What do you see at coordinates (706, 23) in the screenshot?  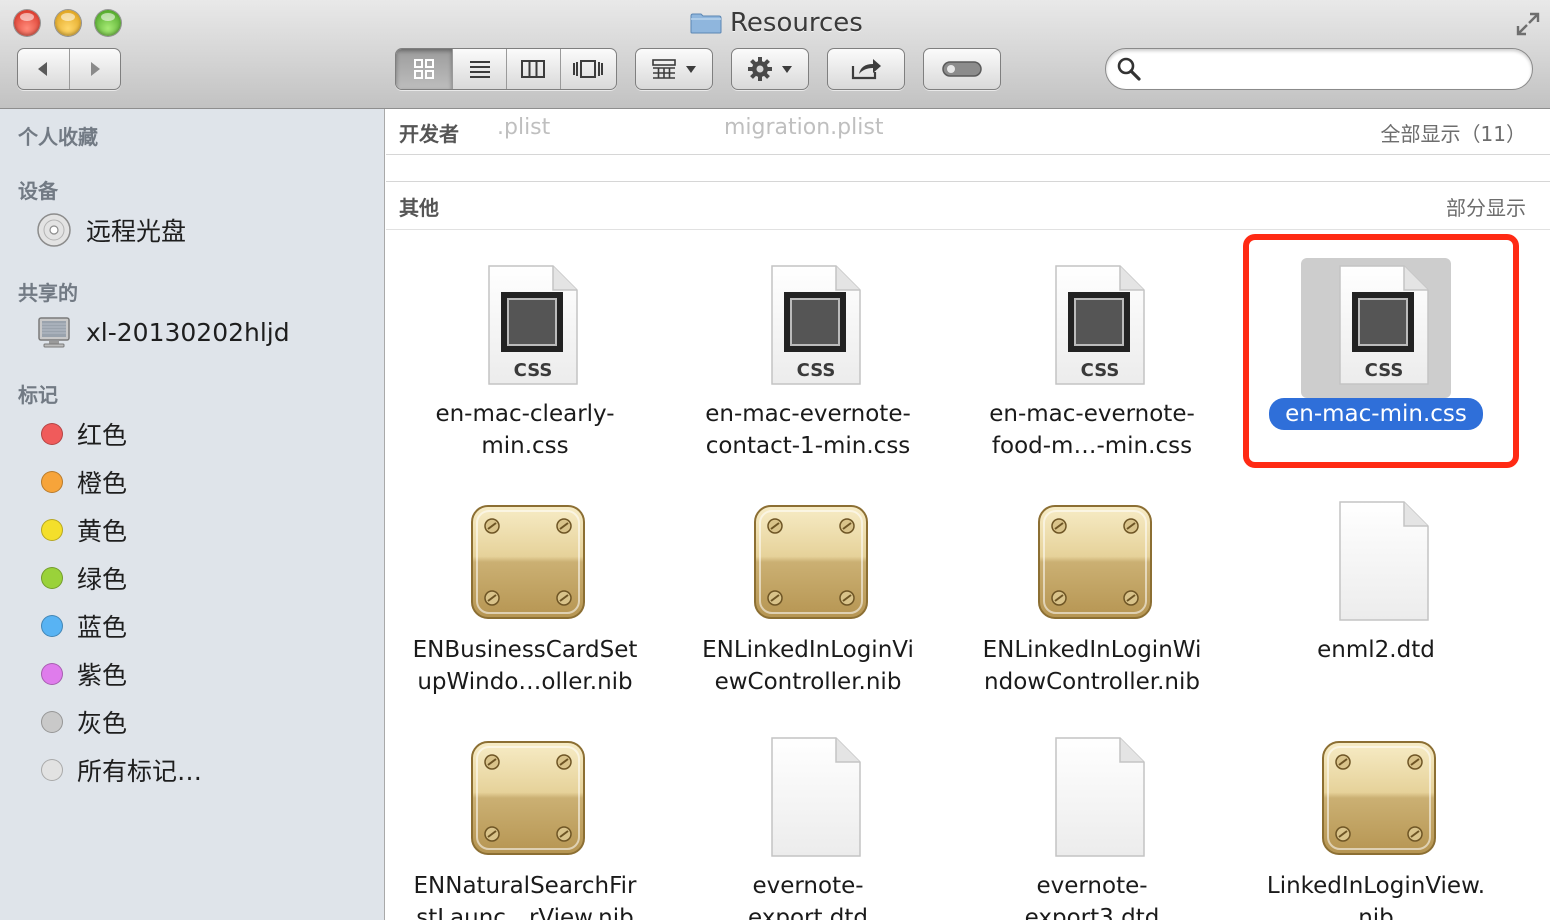 I see `folder-icon` at bounding box center [706, 23].